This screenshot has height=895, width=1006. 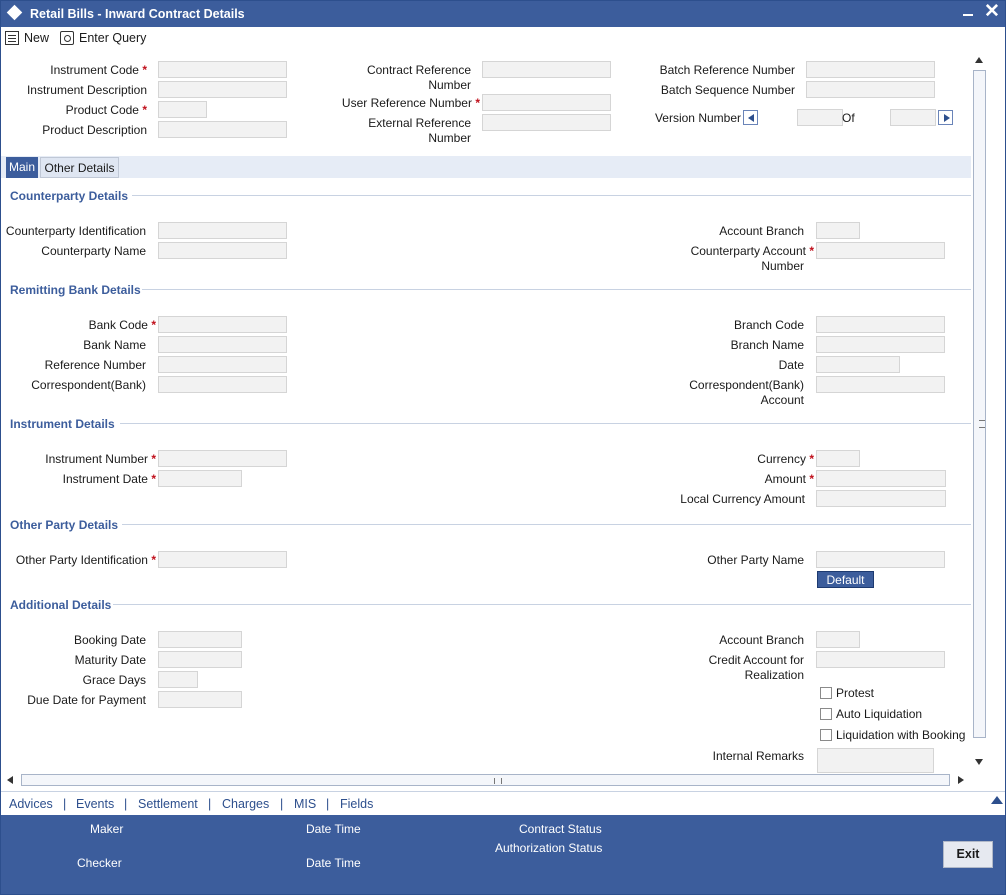 What do you see at coordinates (69, 196) in the screenshot?
I see `counterparty-section-title: Counterparty Details` at bounding box center [69, 196].